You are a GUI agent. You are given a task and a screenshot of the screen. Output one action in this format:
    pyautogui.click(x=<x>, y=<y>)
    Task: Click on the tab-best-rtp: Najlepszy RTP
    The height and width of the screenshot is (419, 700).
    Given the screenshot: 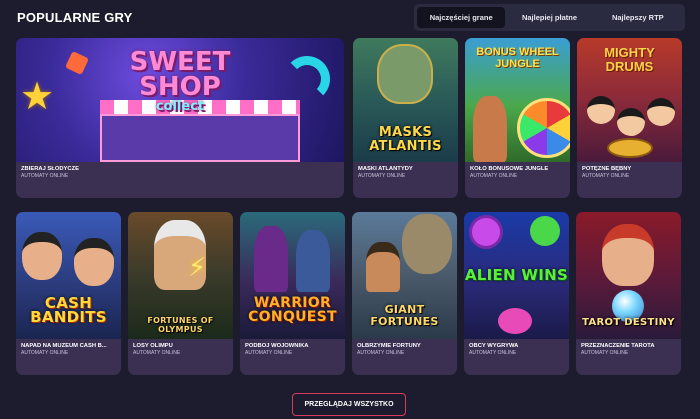 What is the action you would take?
    pyautogui.click(x=638, y=17)
    